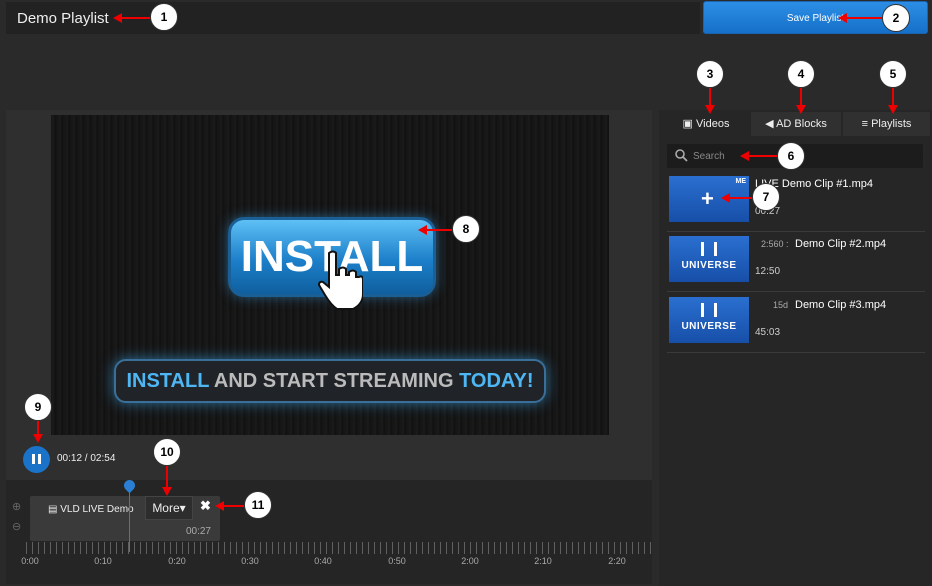 The width and height of the screenshot is (932, 586). I want to click on tab-label: AD Blocks, so click(801, 124).